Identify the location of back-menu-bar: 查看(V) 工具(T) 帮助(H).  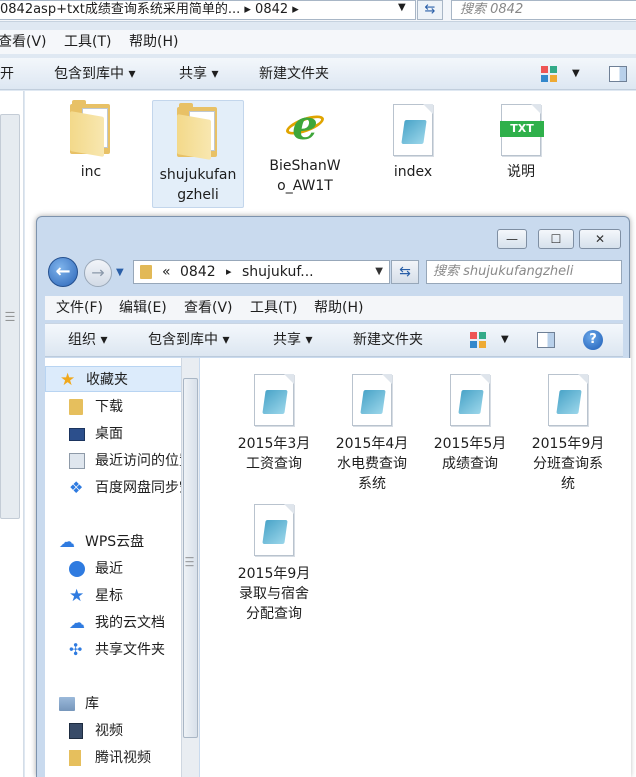
(318, 42).